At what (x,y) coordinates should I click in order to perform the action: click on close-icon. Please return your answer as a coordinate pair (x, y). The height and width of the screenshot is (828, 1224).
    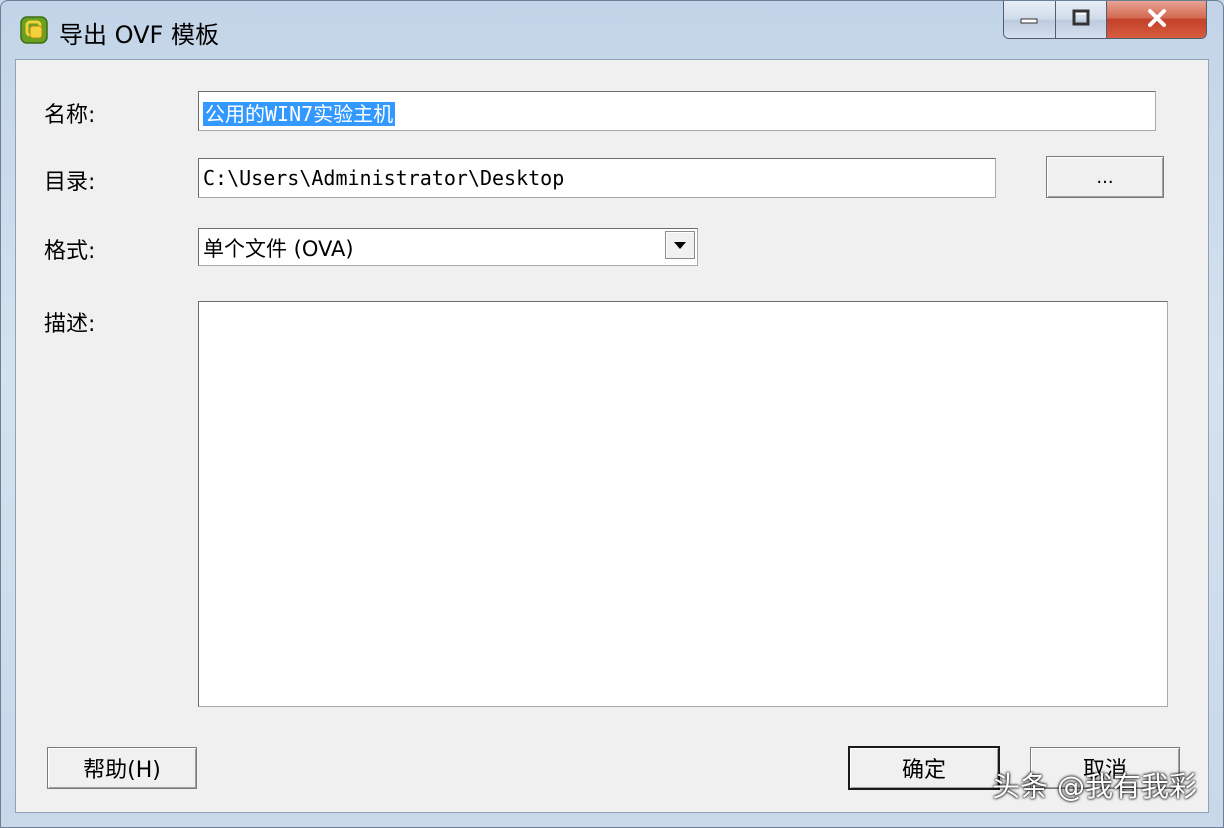
    Looking at the image, I should click on (1157, 20).